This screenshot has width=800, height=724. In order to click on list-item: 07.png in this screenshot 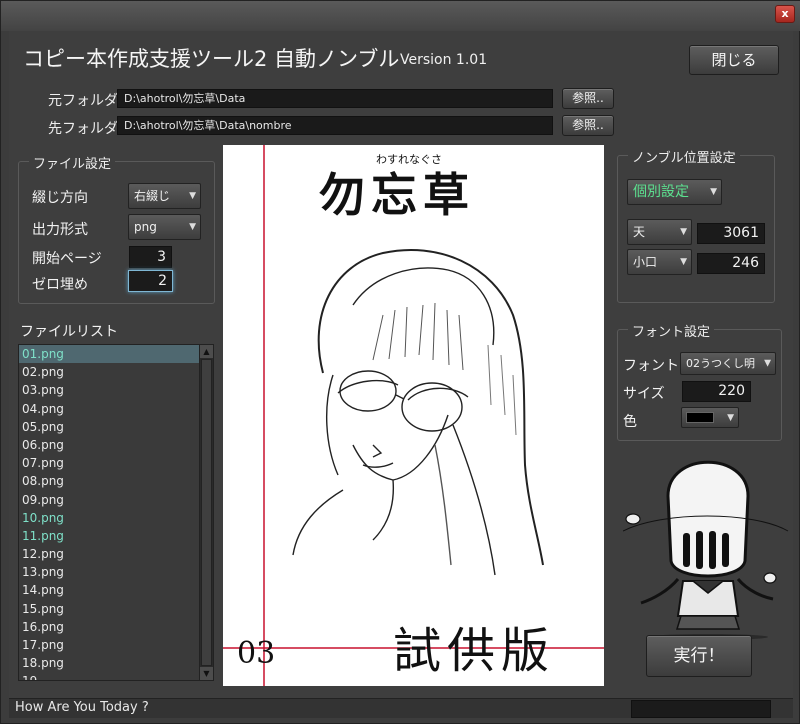, I will do `click(116, 463)`.